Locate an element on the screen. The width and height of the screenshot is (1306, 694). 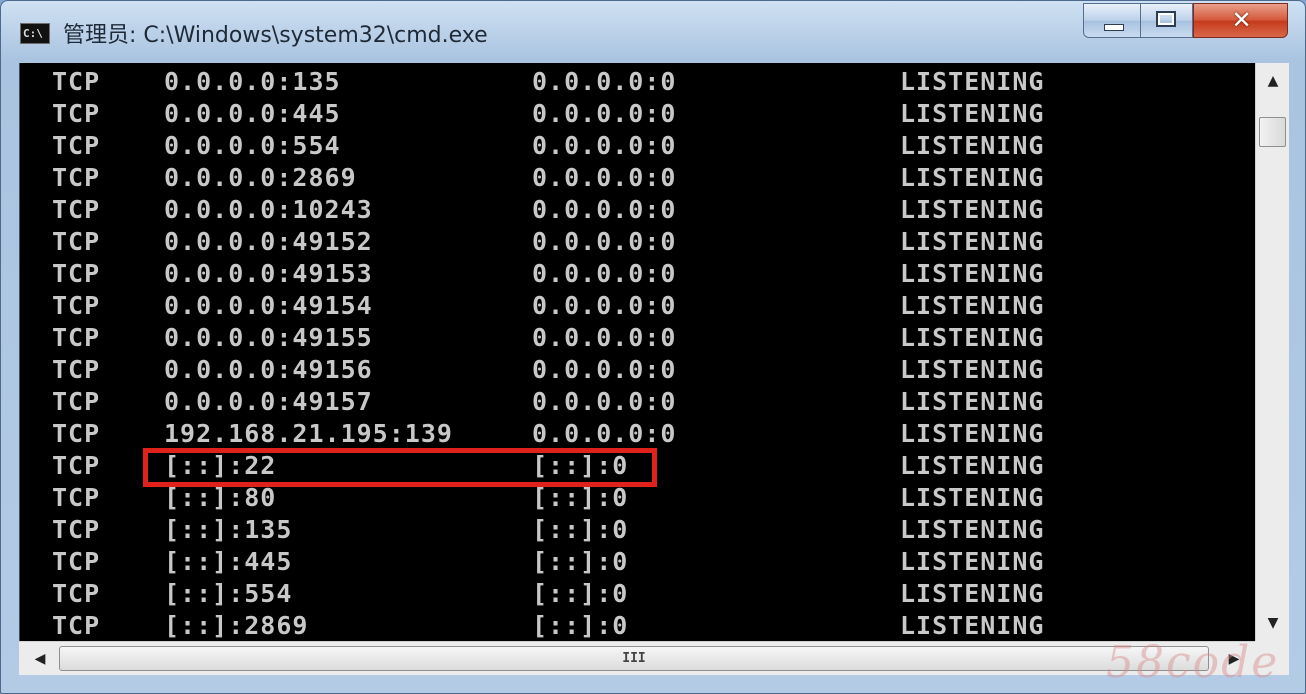
console-row: TCP 0.0.0.0:49154 0.0.0.0:0 LISTENING is located at coordinates (638, 306).